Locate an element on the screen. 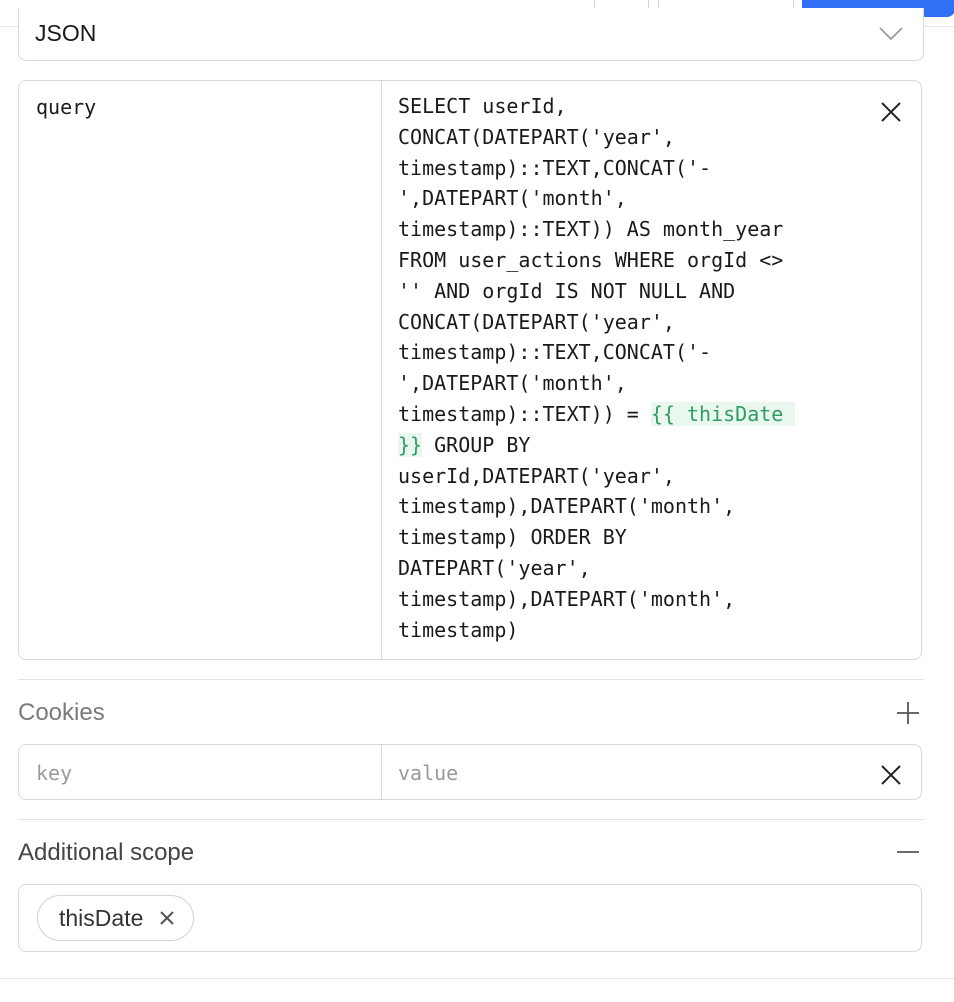 This screenshot has height=1002, width=954. chevron-down-icon is located at coordinates (891, 34).